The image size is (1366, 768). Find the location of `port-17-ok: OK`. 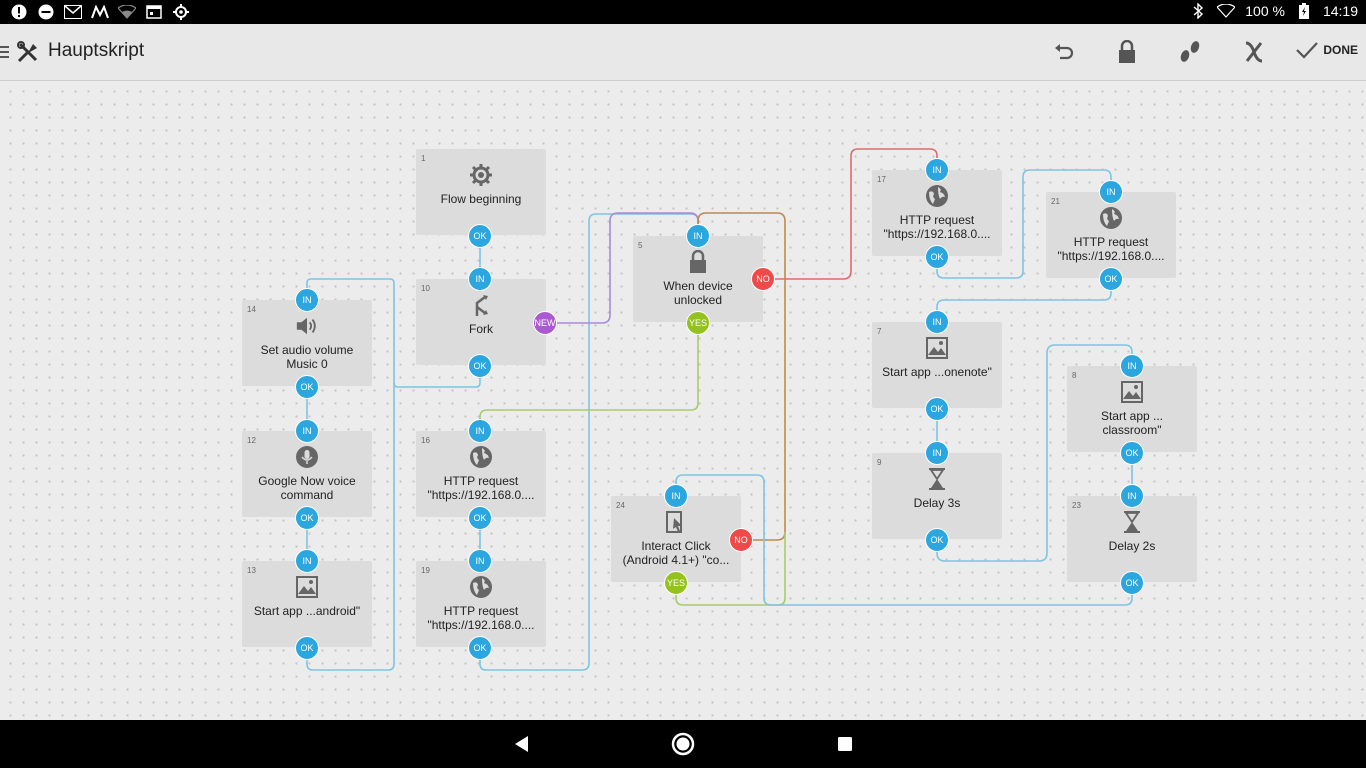

port-17-ok: OK is located at coordinates (937, 257).